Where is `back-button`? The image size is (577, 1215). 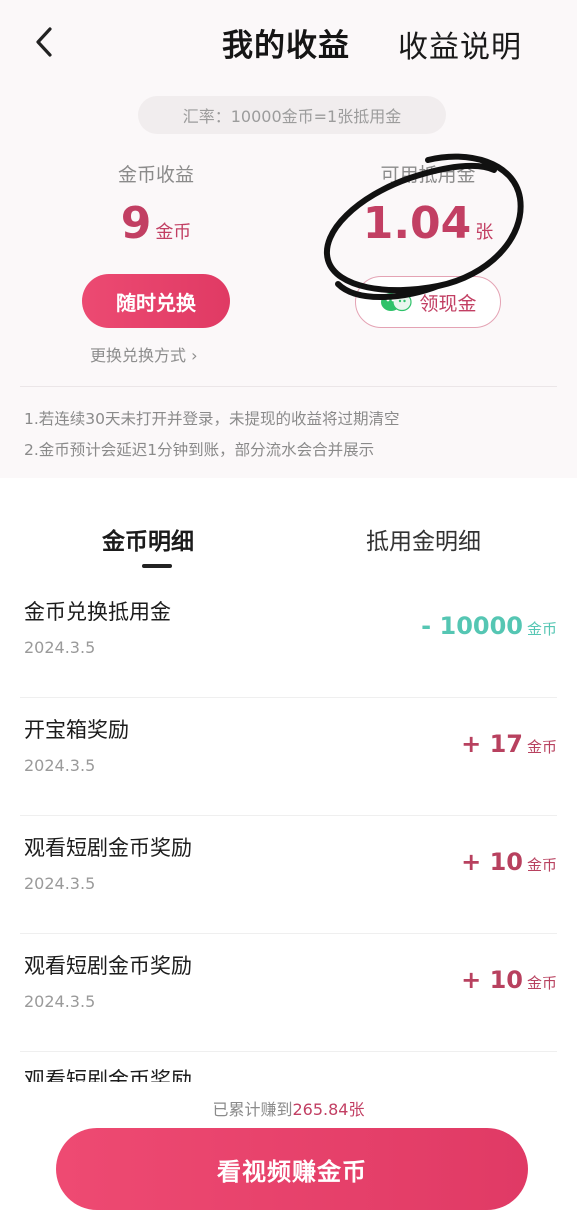
back-button is located at coordinates (44, 42).